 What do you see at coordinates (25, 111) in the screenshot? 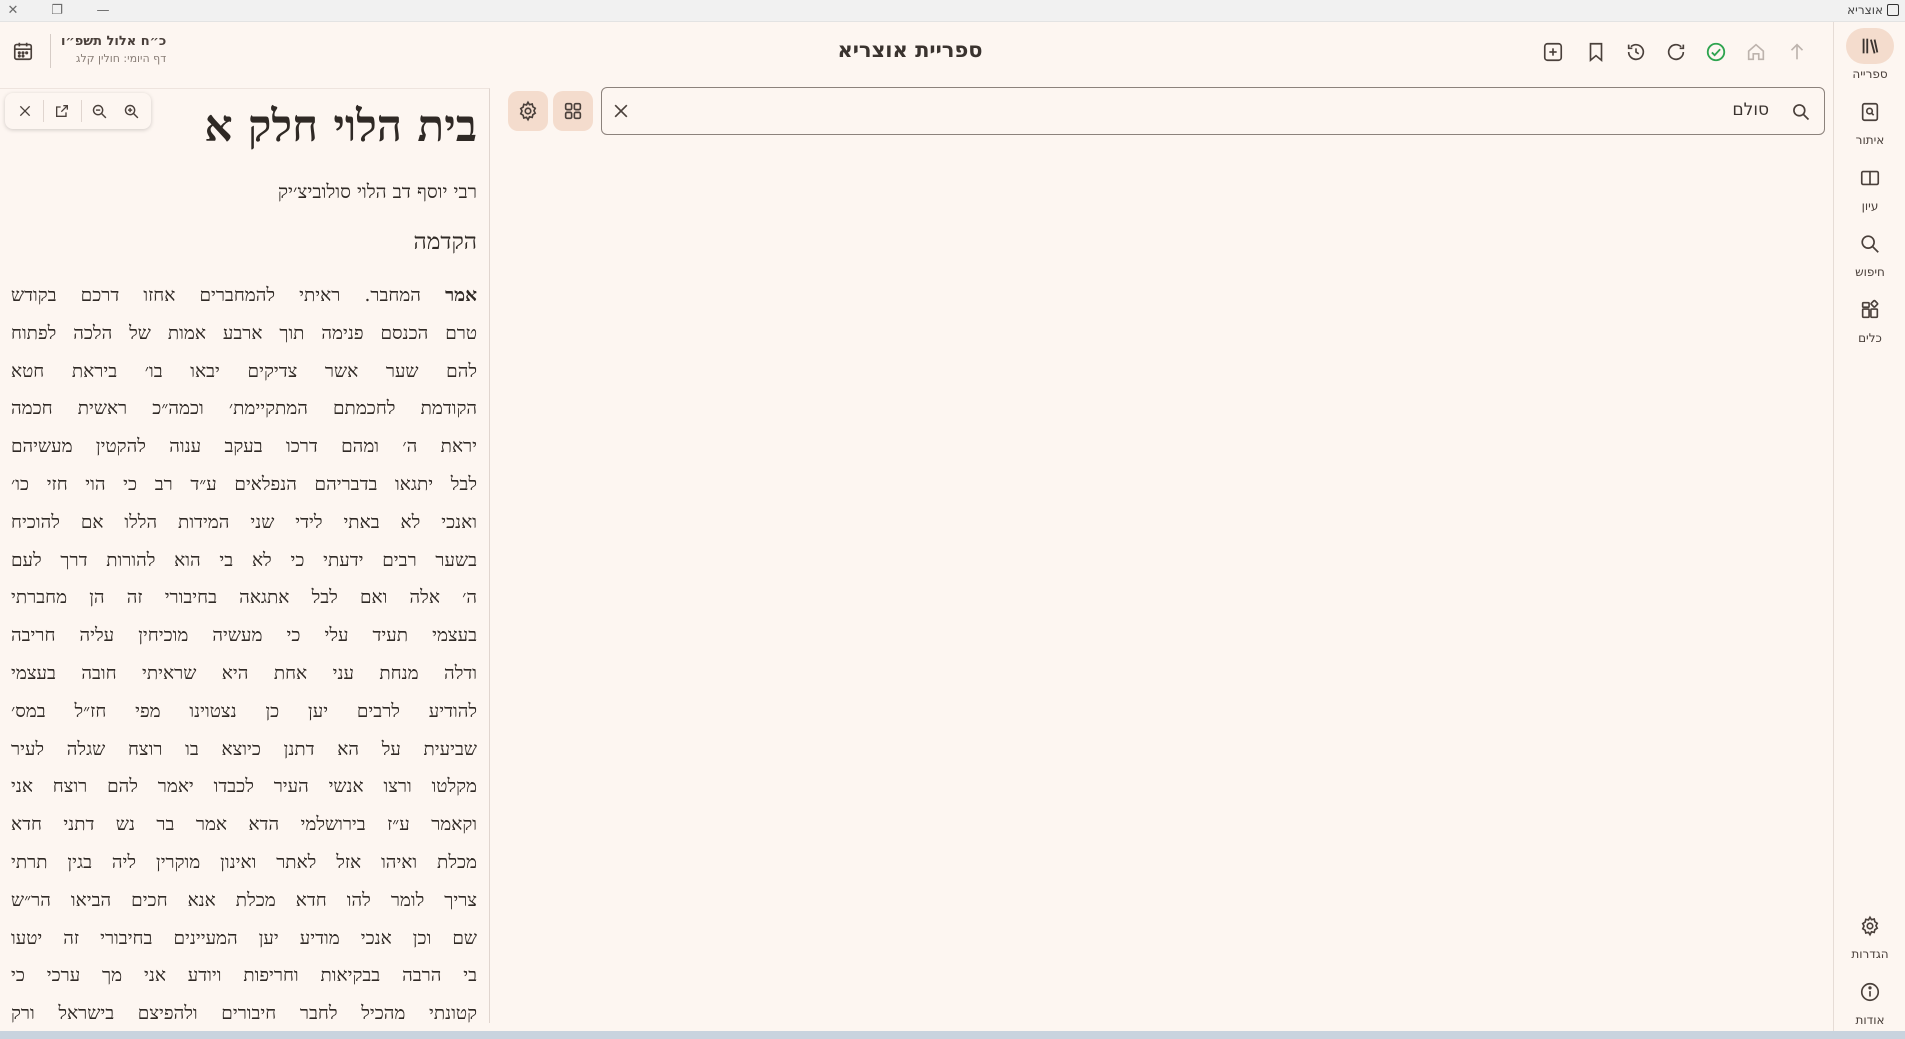
I see `close-icon` at bounding box center [25, 111].